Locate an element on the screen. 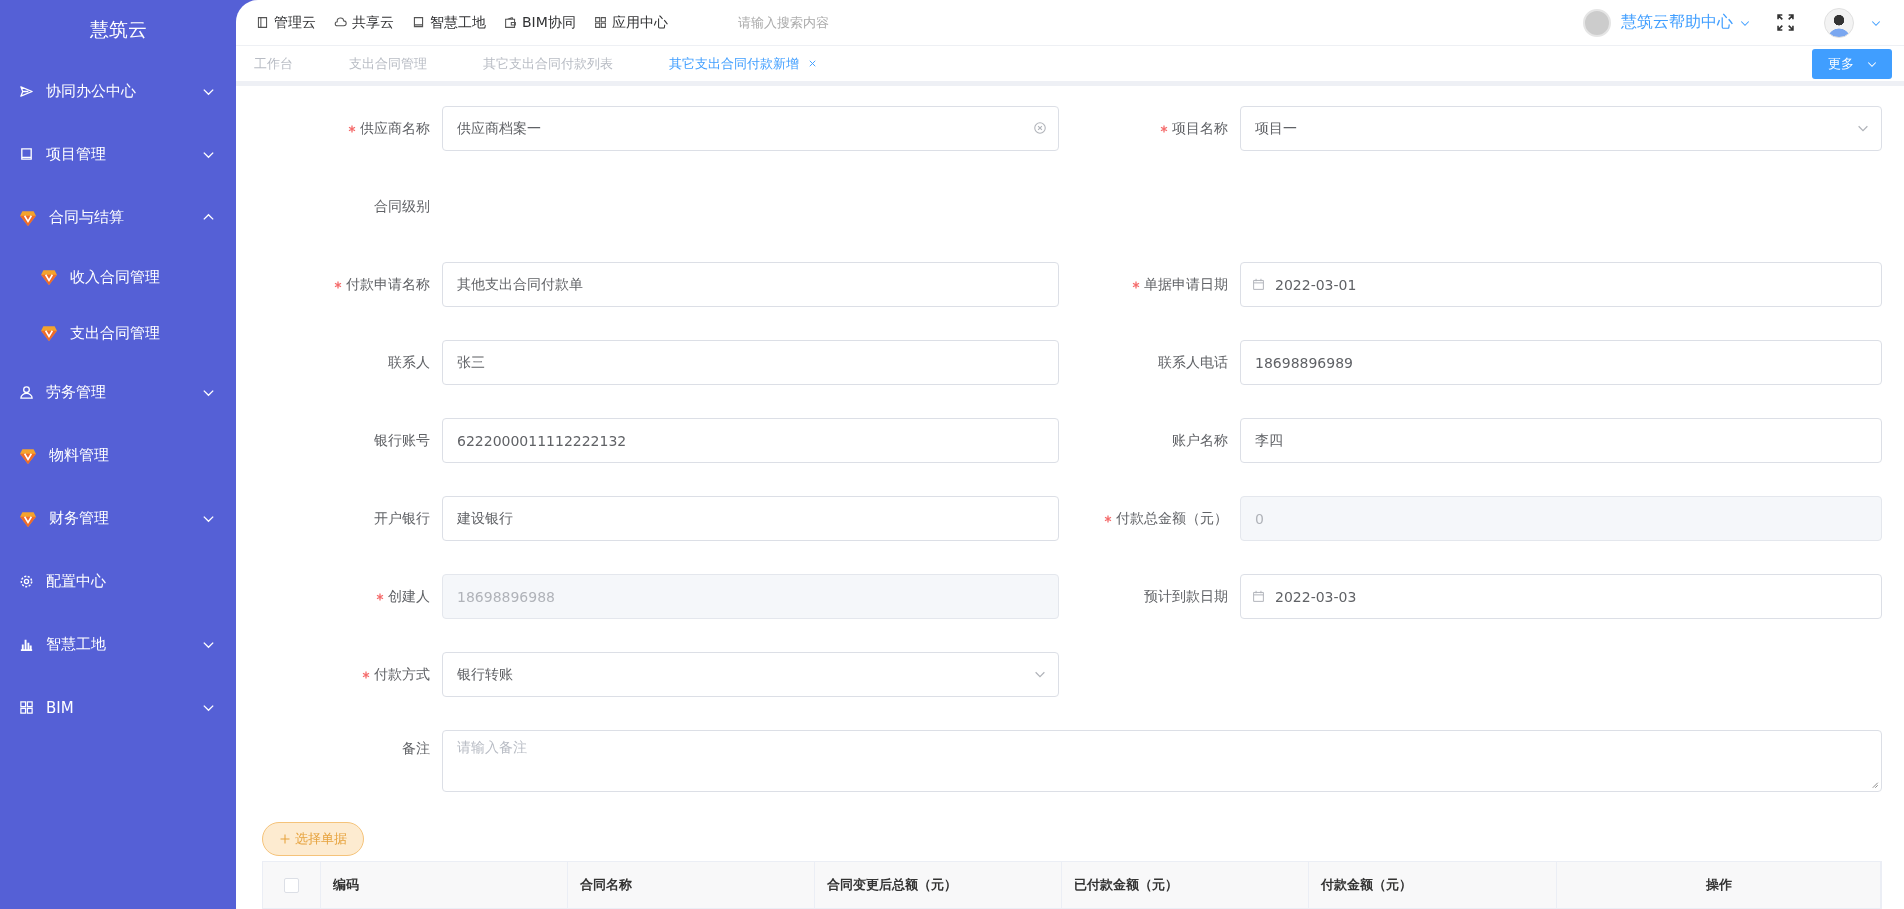 This screenshot has width=1904, height=909. input-field: 建设银行 is located at coordinates (750, 518).